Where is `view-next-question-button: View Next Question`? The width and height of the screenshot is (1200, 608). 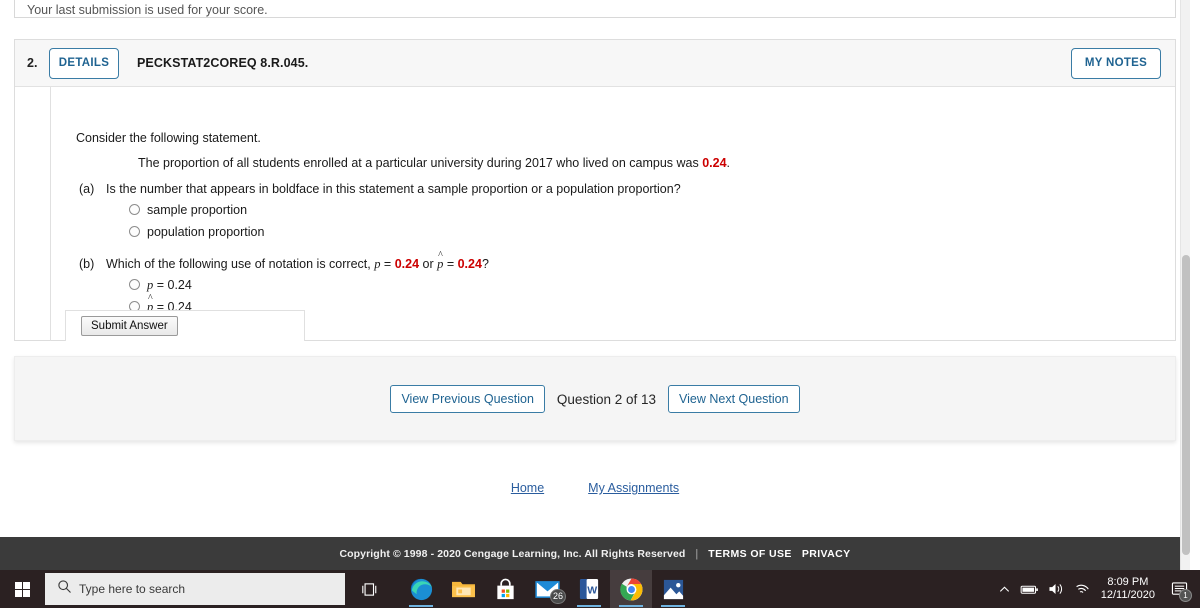
view-next-question-button: View Next Question is located at coordinates (734, 399).